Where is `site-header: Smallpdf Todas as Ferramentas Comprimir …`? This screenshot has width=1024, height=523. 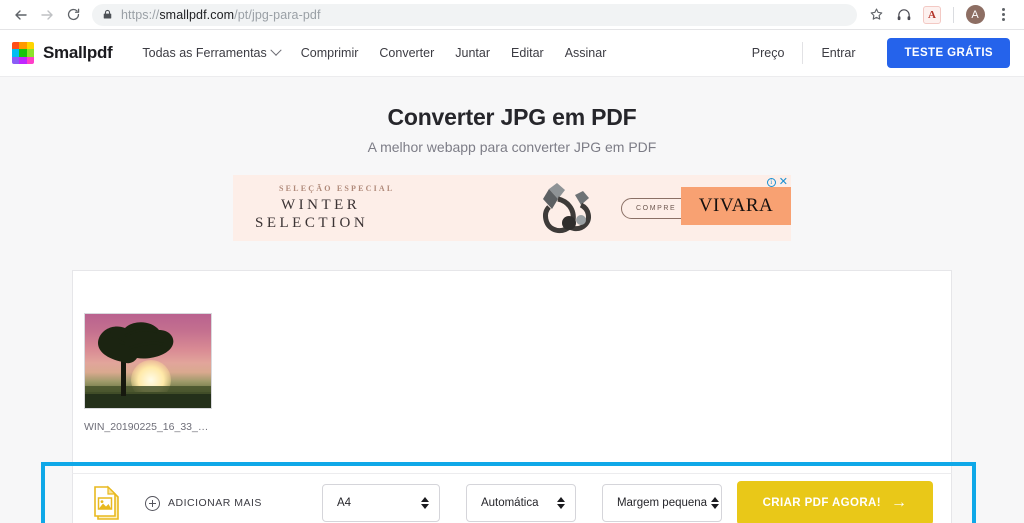 site-header: Smallpdf Todas as Ferramentas Comprimir … is located at coordinates (512, 53).